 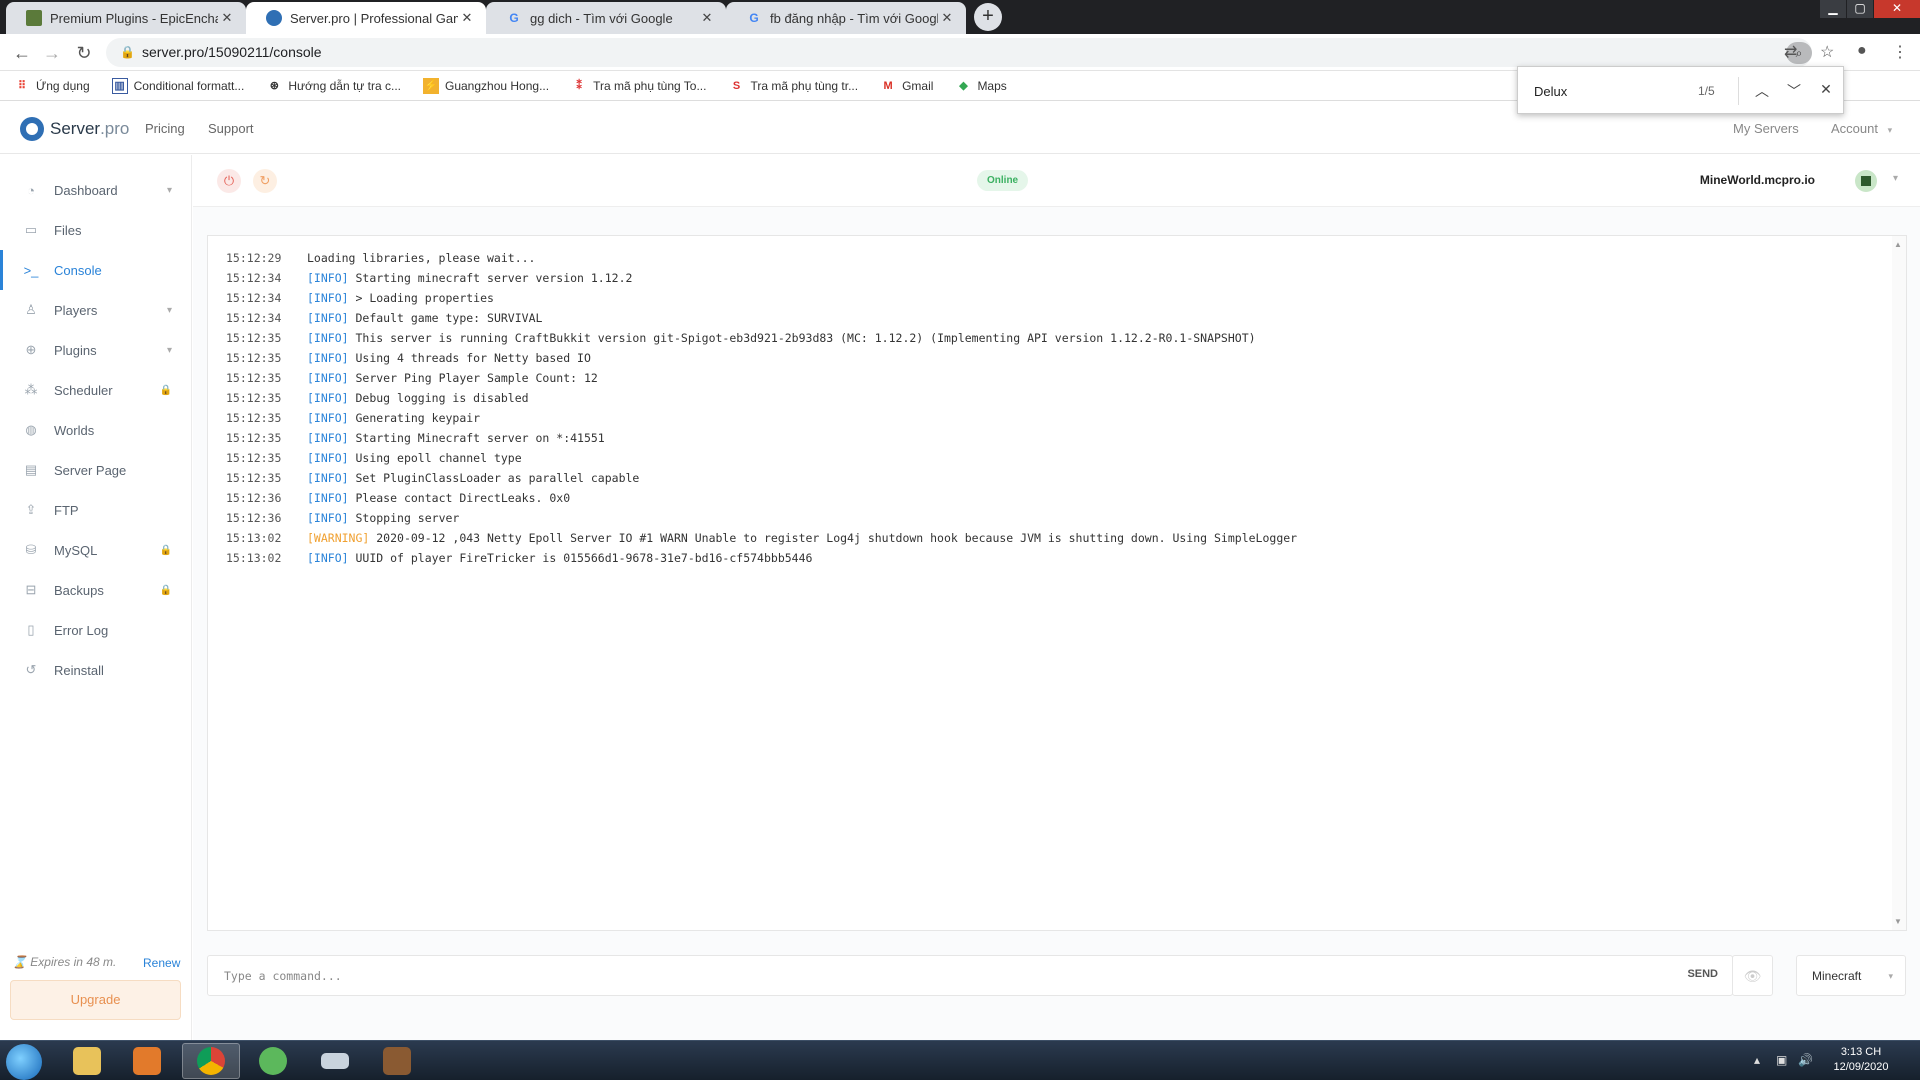 I want to click on server-name: MineWorld.mcpro.io, so click(x=1757, y=180).